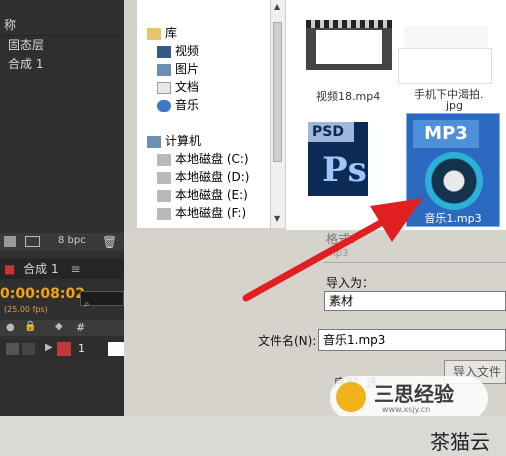 Image resolution: width=506 pixels, height=456 pixels. I want to click on layer-number: 1, so click(81, 348).